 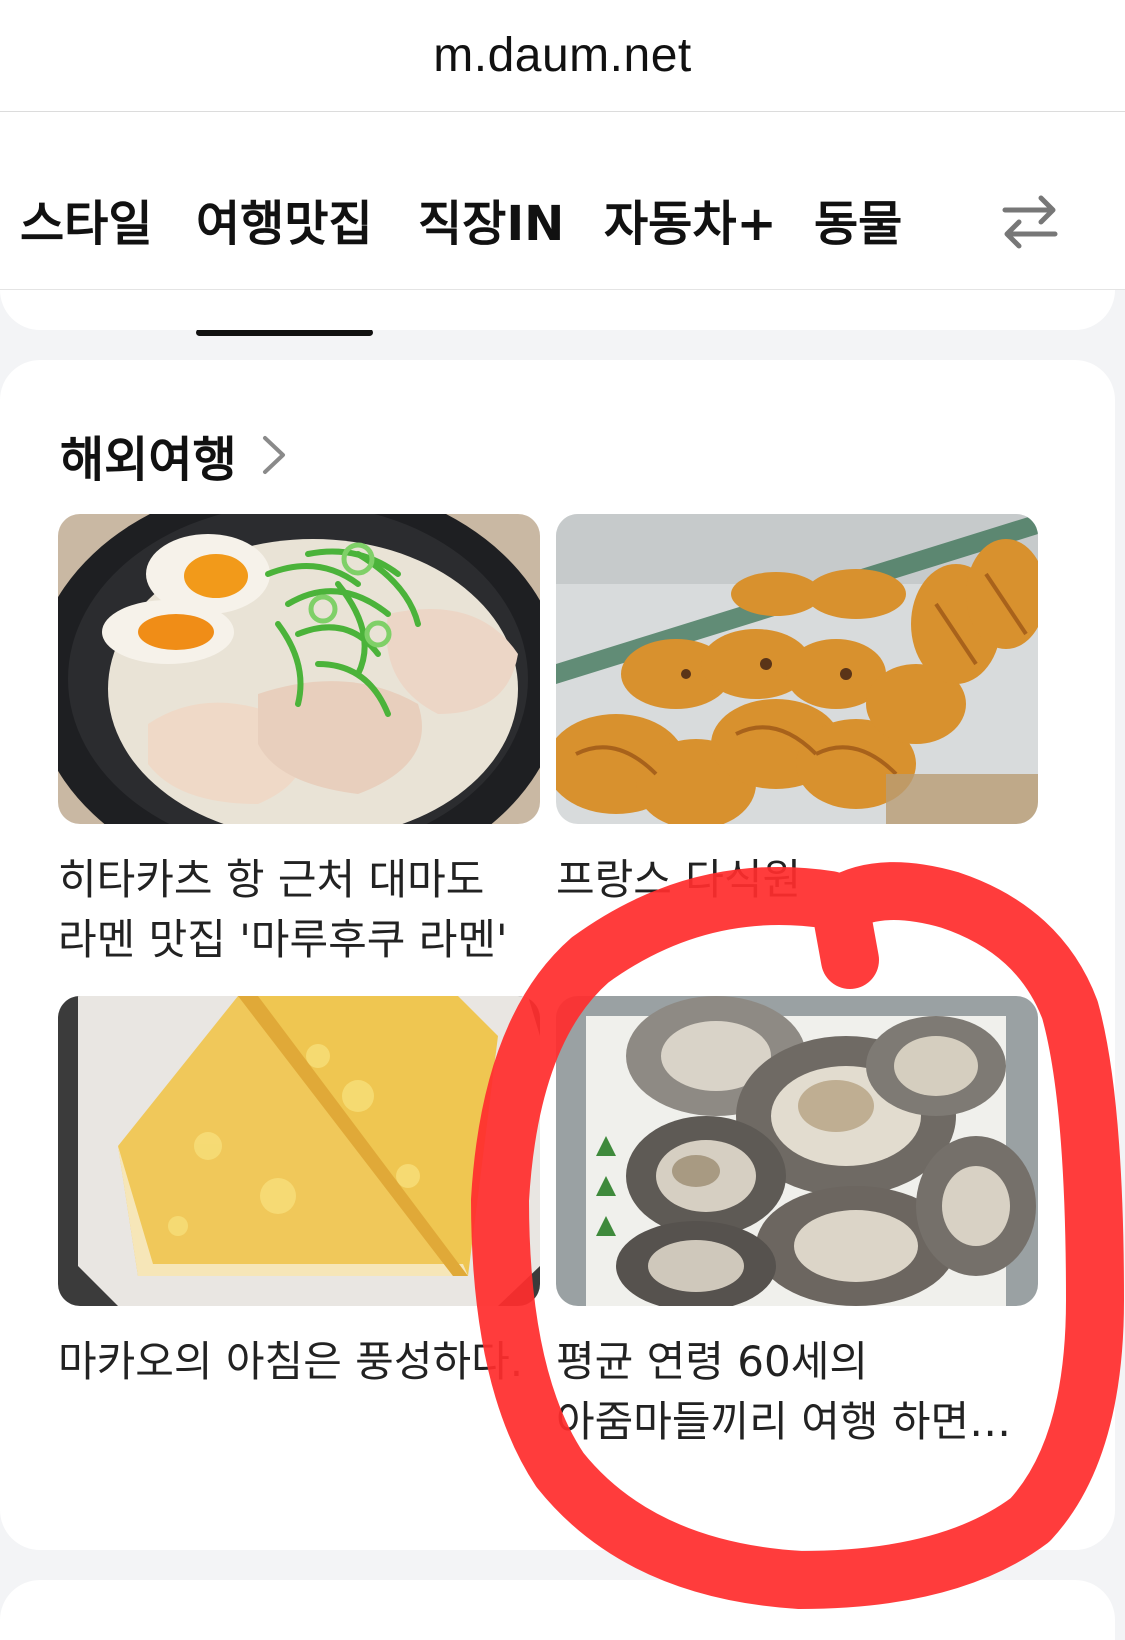 What do you see at coordinates (763, 1391) in the screenshot?
I see `article-caption: 평균 연령 60세의 아줌마들끼리 여행 하면 생기는 일` at bounding box center [763, 1391].